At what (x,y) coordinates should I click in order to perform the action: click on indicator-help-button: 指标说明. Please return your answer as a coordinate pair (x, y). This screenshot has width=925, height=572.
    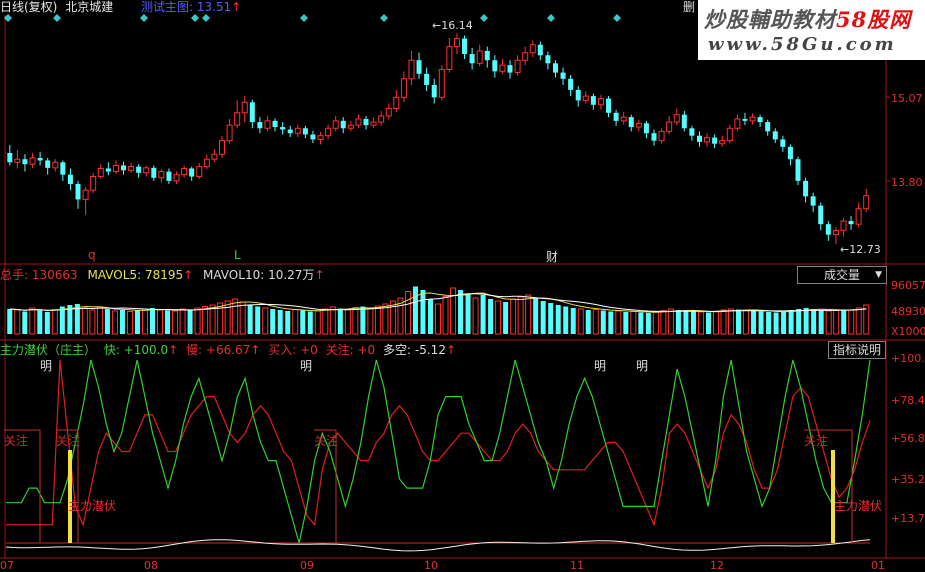
    Looking at the image, I should click on (857, 350).